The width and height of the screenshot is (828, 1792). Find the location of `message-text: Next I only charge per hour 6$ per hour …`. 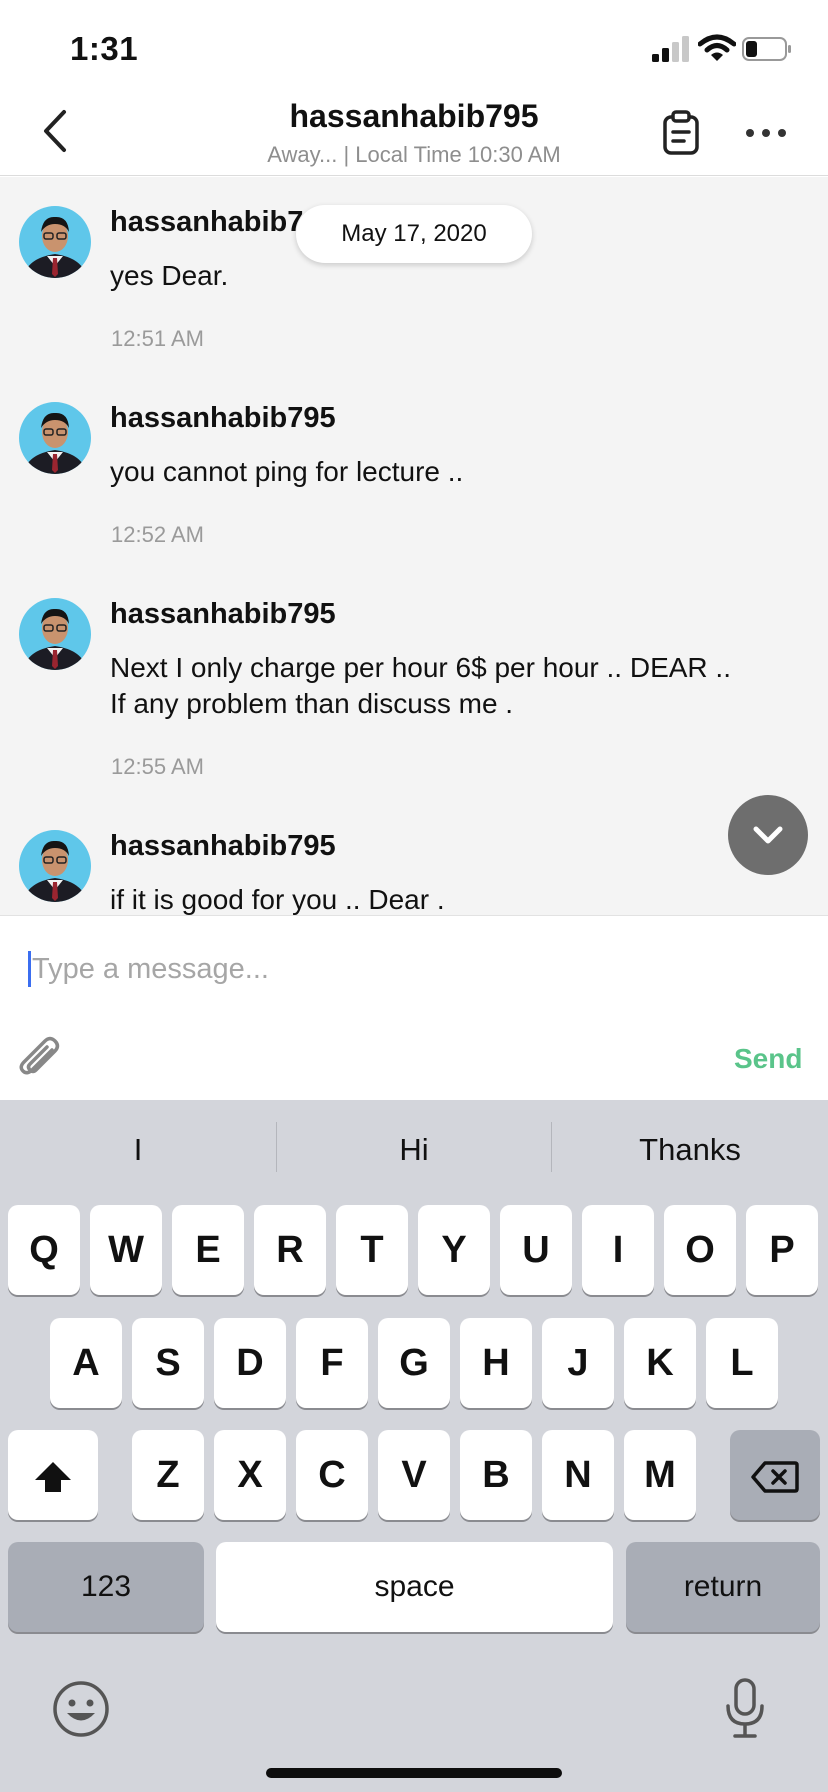

message-text: Next I only charge per hour 6$ per hour … is located at coordinates (460, 686).